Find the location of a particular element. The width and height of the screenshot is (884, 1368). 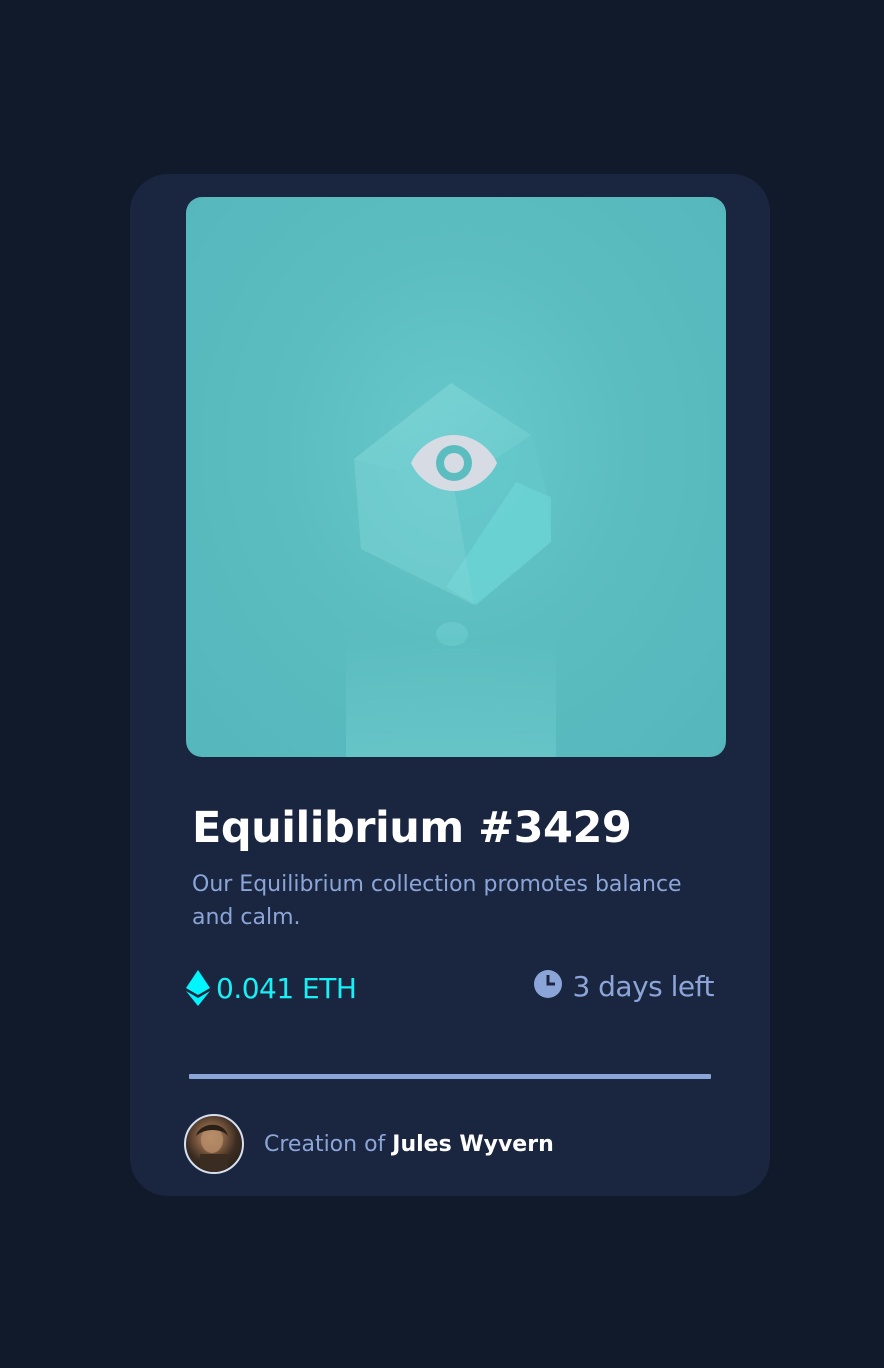

nft-price: 0.041 ETH is located at coordinates (271, 988).